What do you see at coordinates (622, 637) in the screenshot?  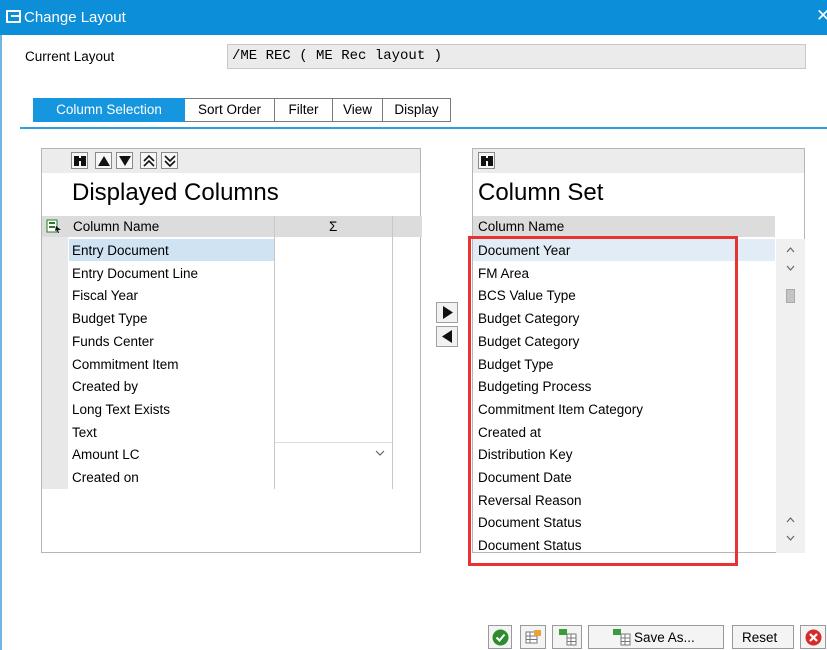 I see `save-layout-icon` at bounding box center [622, 637].